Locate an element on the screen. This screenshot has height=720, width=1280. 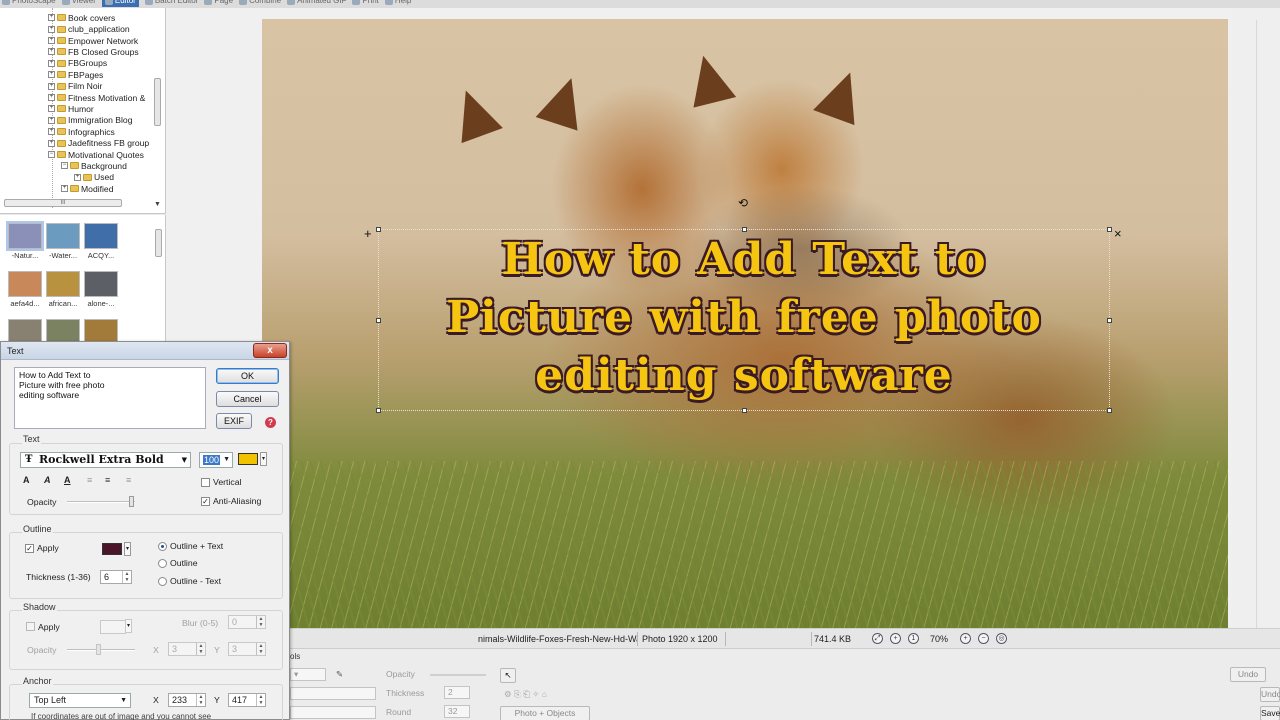
shape-select: ▾ is located at coordinates (308, 674).